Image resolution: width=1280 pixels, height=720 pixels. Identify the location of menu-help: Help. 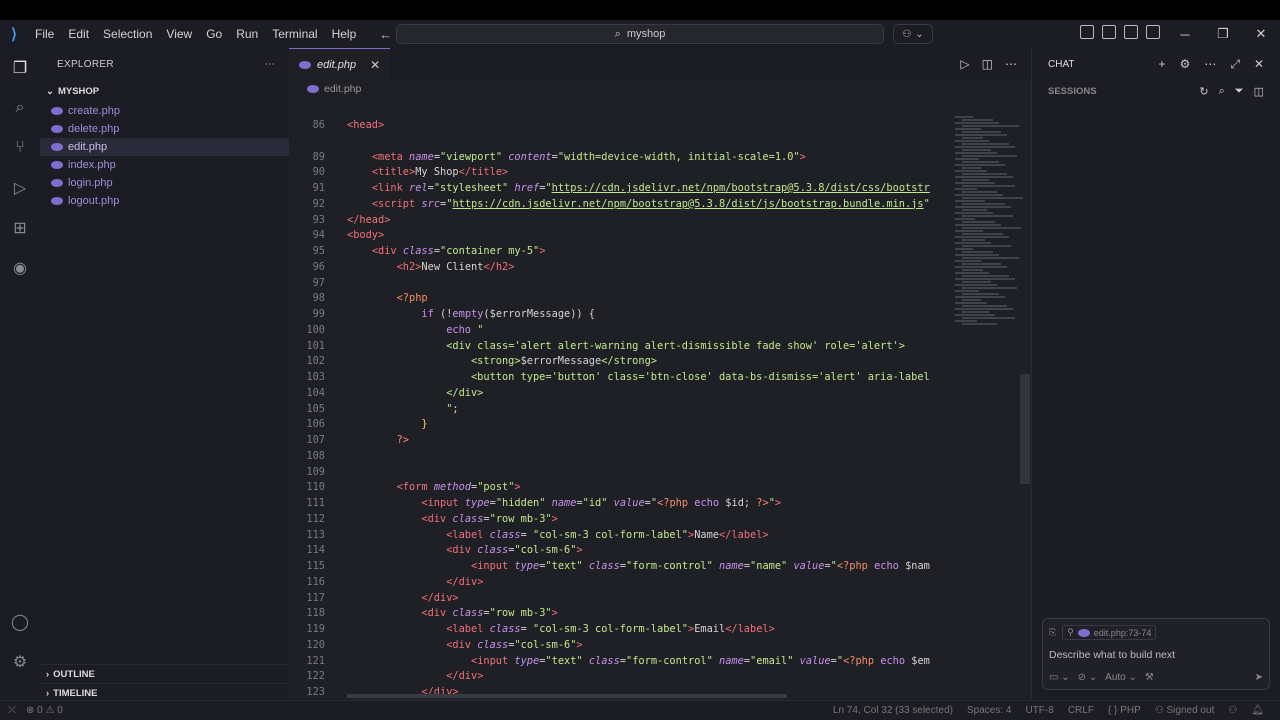
(344, 34).